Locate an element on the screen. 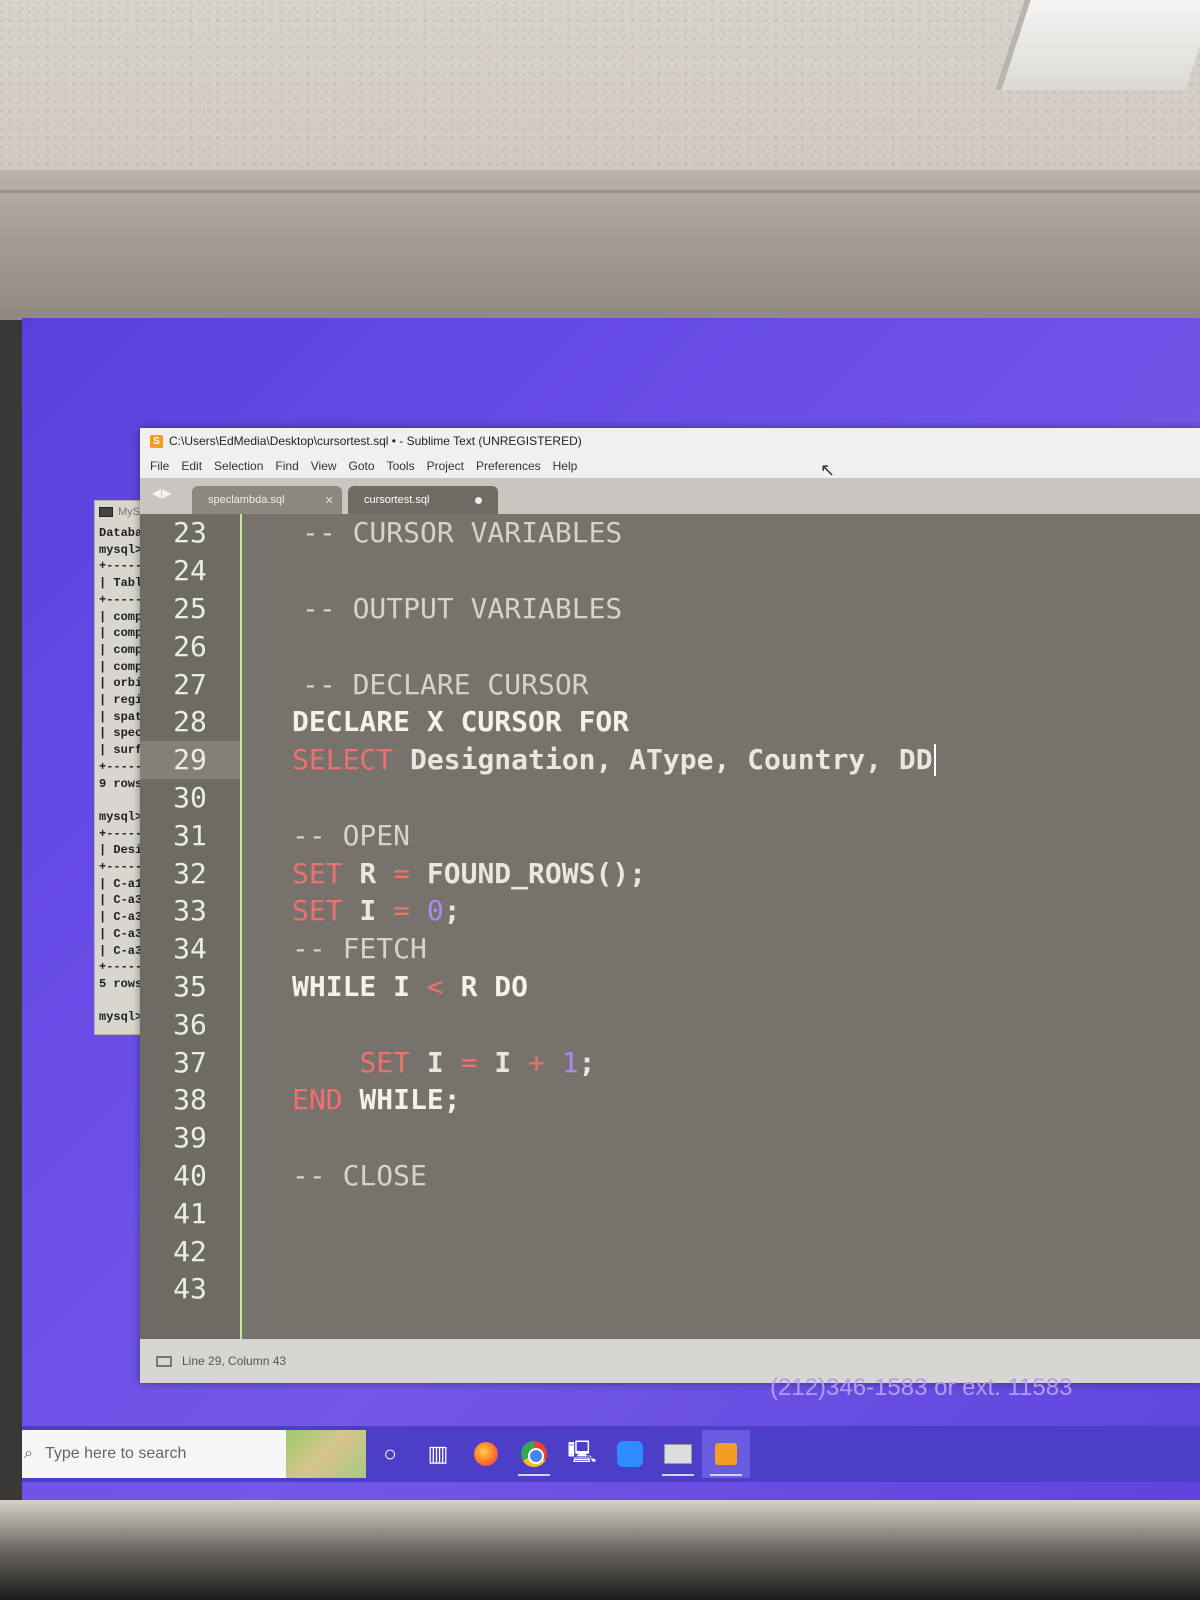 The height and width of the screenshot is (1600, 1200). line-number: 26 is located at coordinates (190, 646).